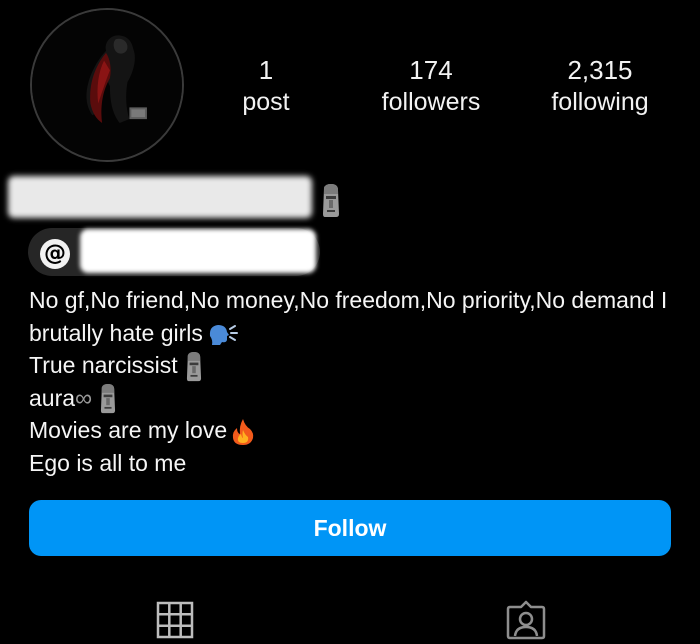  I want to click on thor-silhouette-avatar, so click(107, 85).